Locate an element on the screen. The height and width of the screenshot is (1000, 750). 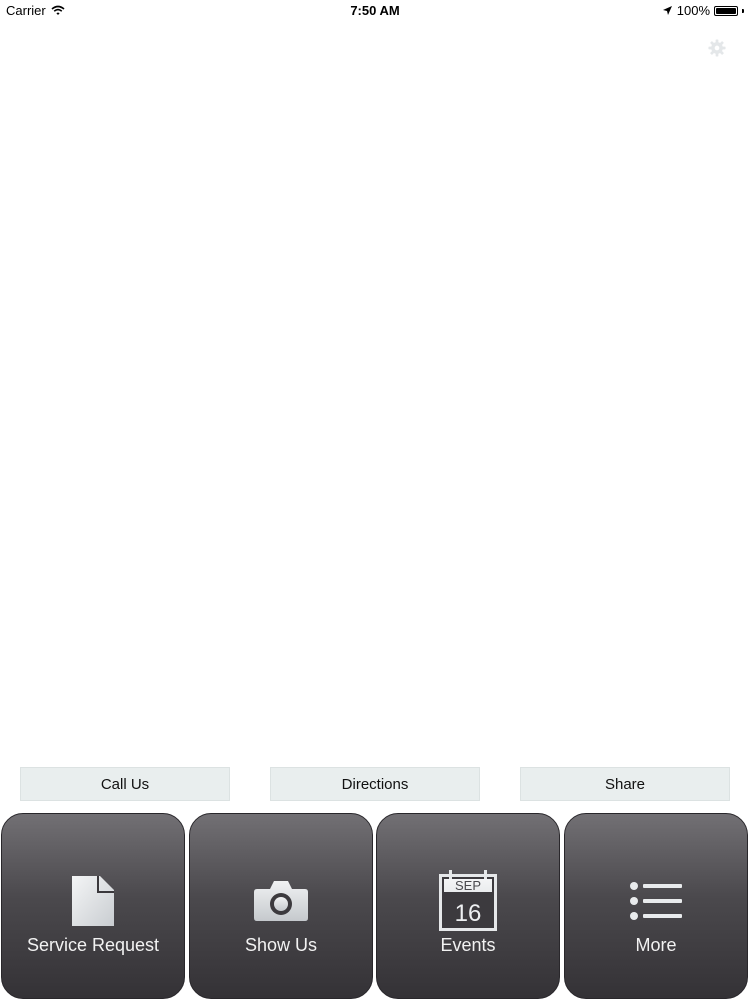
directions-button: Directions is located at coordinates (375, 784).